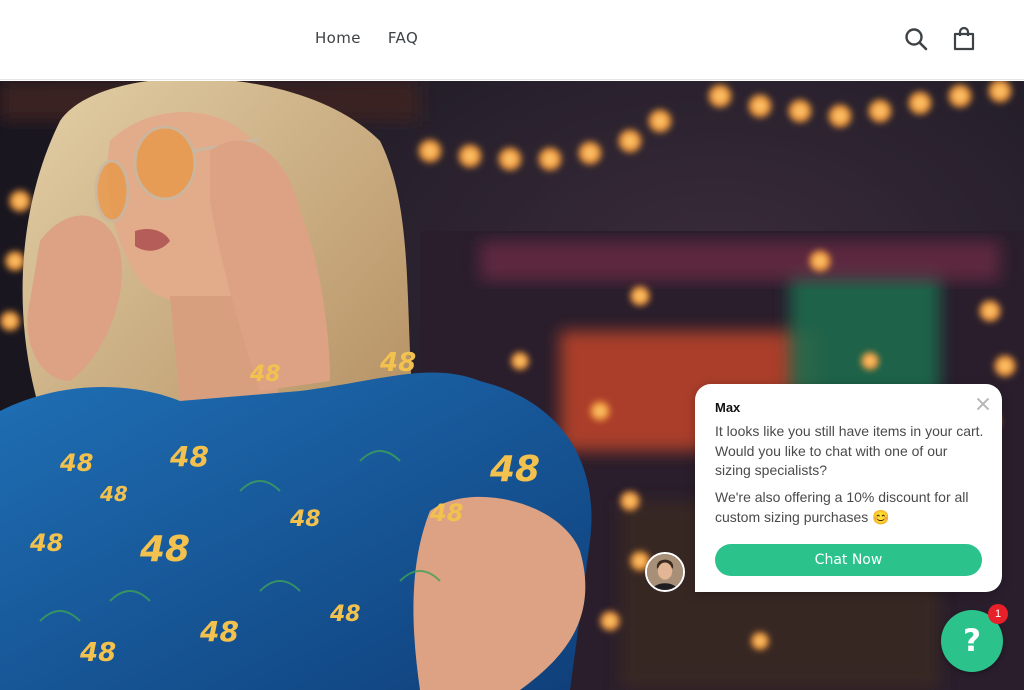 The height and width of the screenshot is (690, 1024). Describe the element at coordinates (998, 614) in the screenshot. I see `notification-badge: 1` at that location.